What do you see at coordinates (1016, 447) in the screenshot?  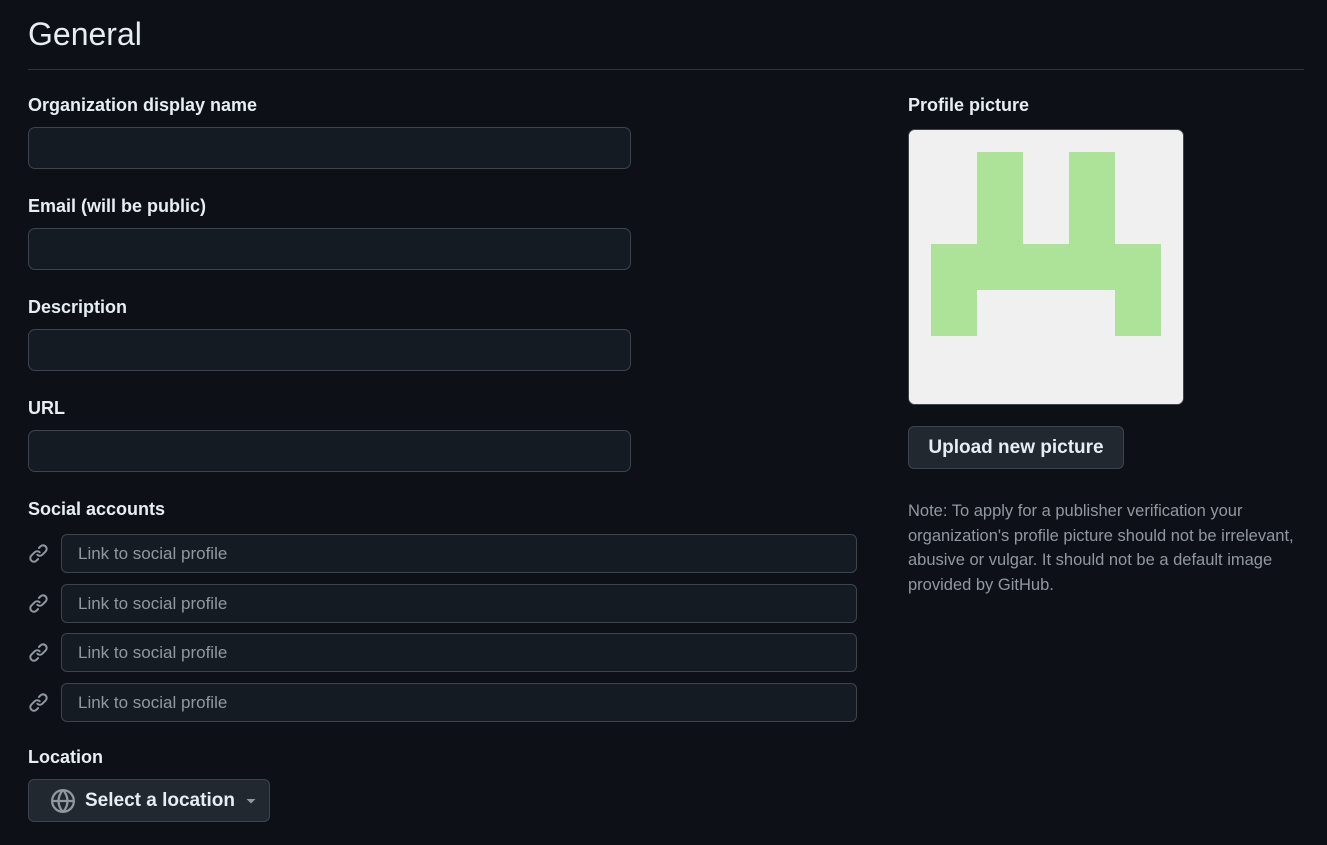 I see `upload-new-picture-button: Upload new picture` at bounding box center [1016, 447].